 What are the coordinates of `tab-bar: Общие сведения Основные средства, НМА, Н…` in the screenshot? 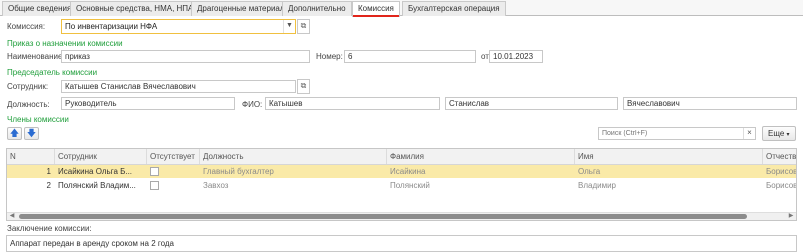 It's located at (401, 8).